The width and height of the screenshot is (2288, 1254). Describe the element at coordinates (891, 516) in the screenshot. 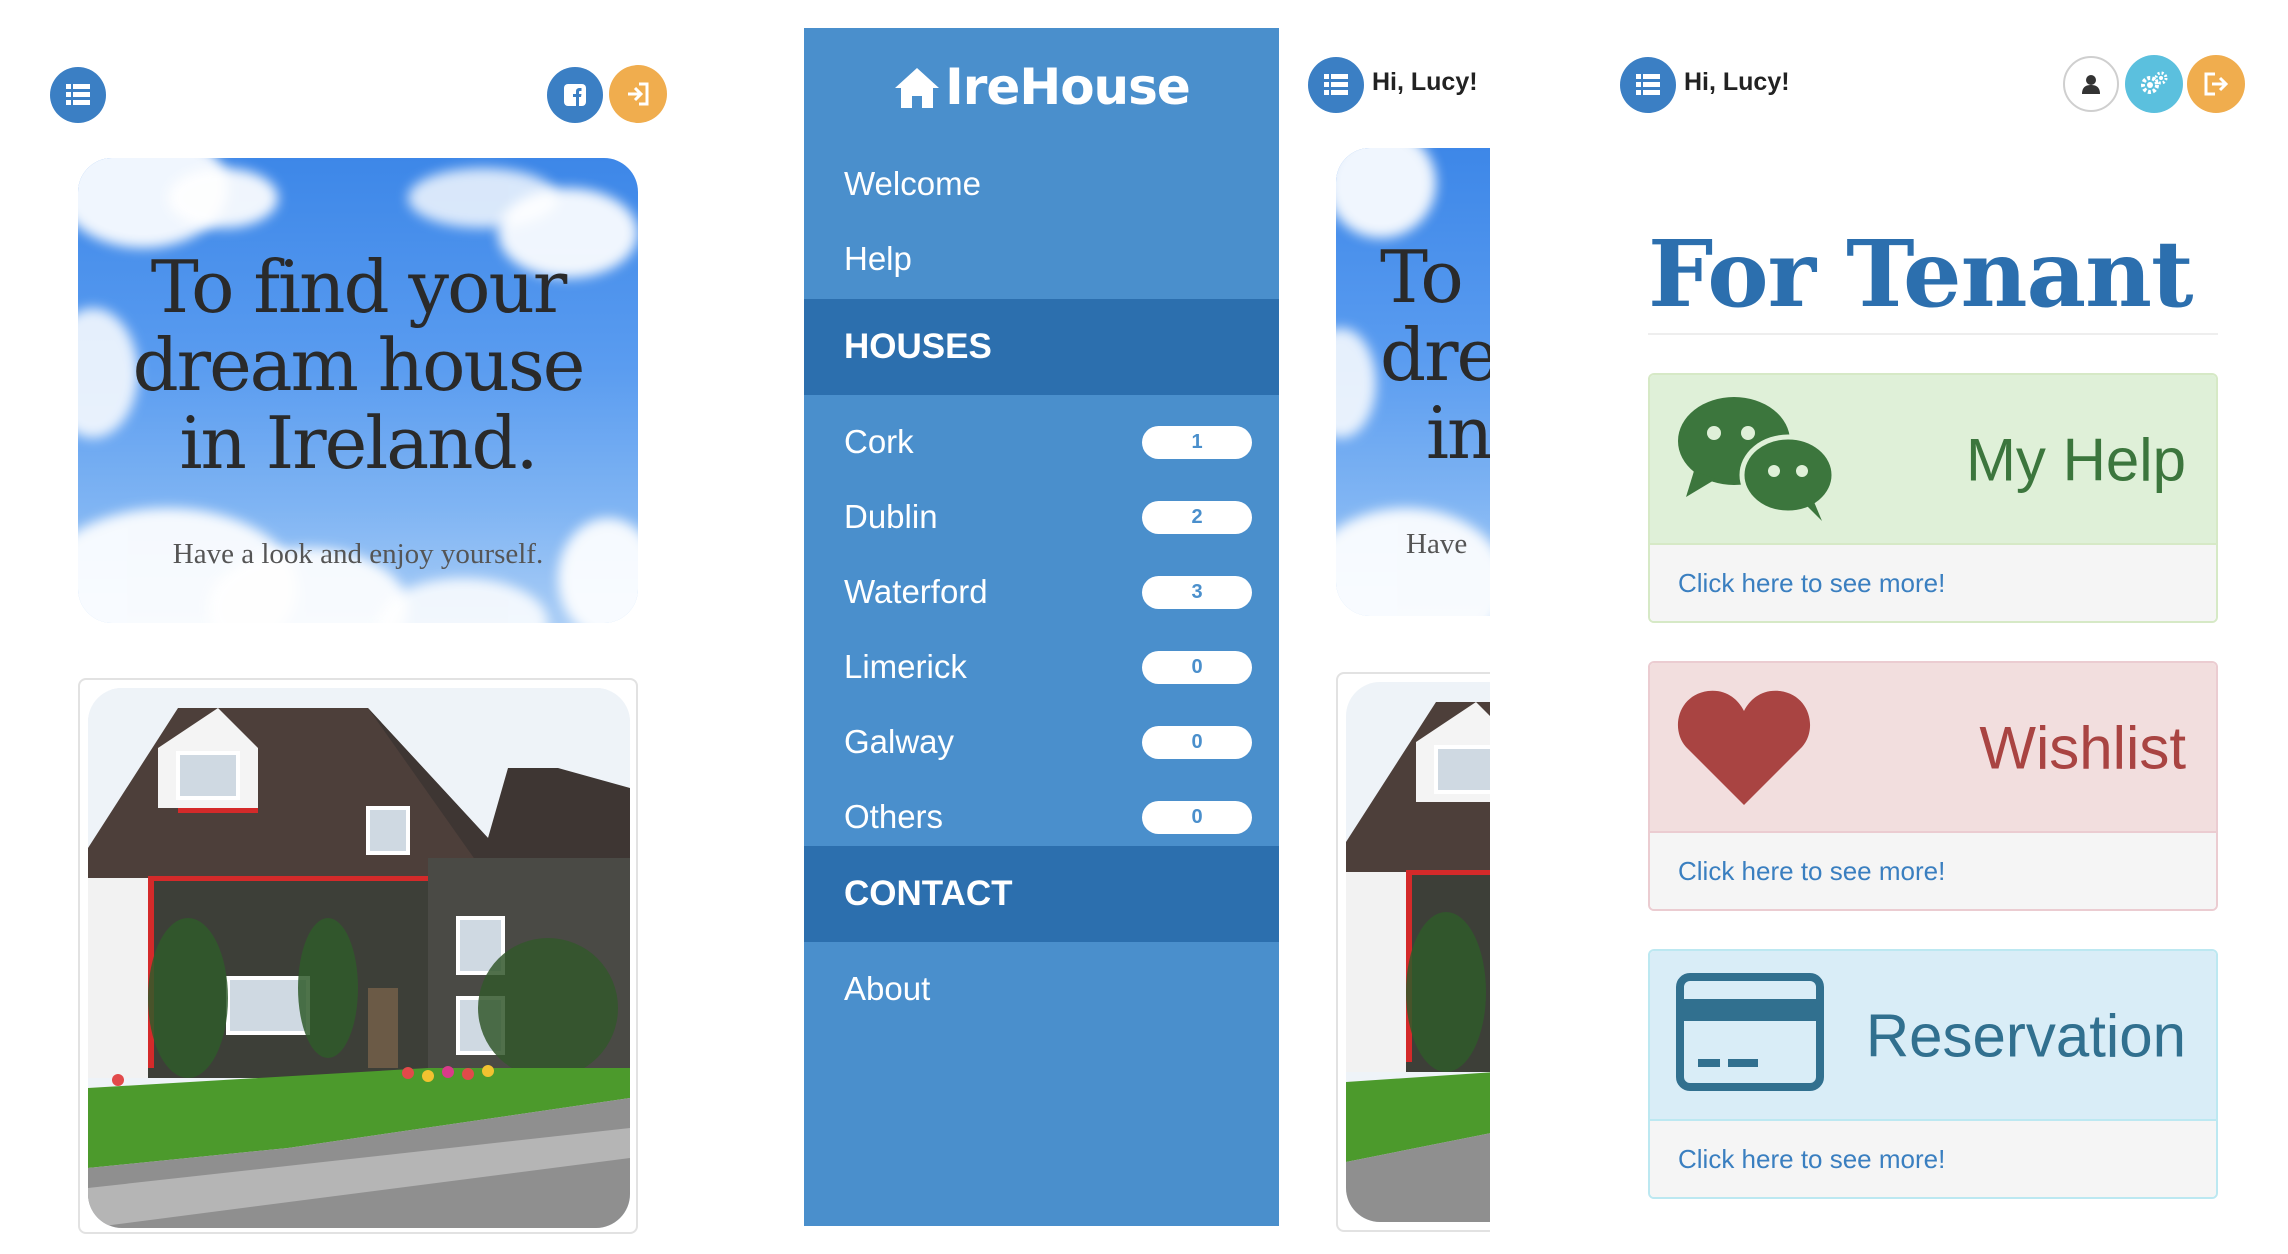

I see `menu-item-label: Dublin` at that location.